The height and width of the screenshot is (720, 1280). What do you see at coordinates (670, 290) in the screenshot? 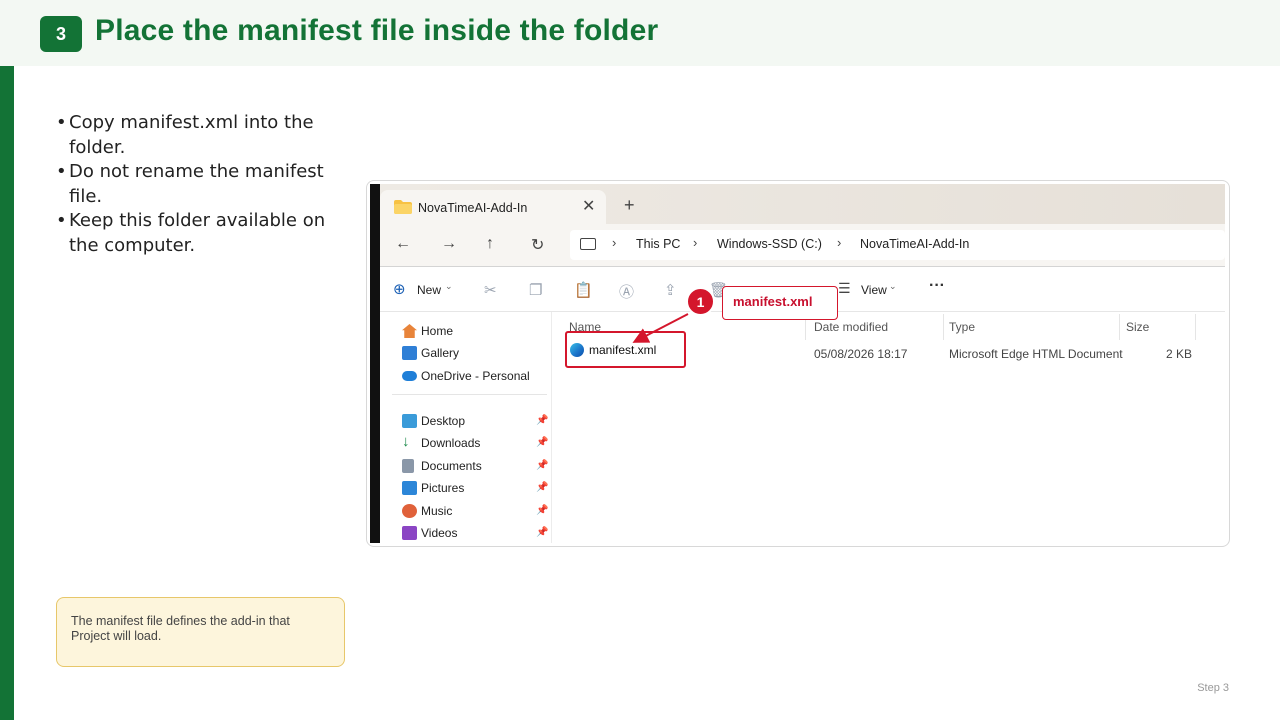
I see `share-icon: ⇪` at bounding box center [670, 290].